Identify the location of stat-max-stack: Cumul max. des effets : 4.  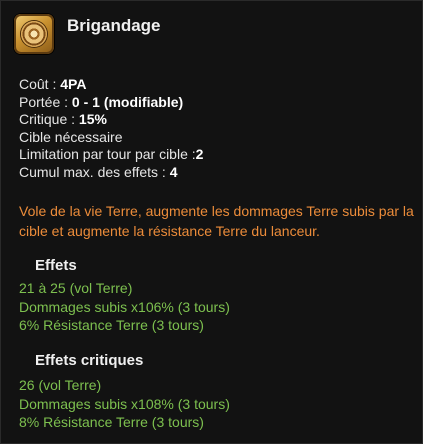
(111, 173).